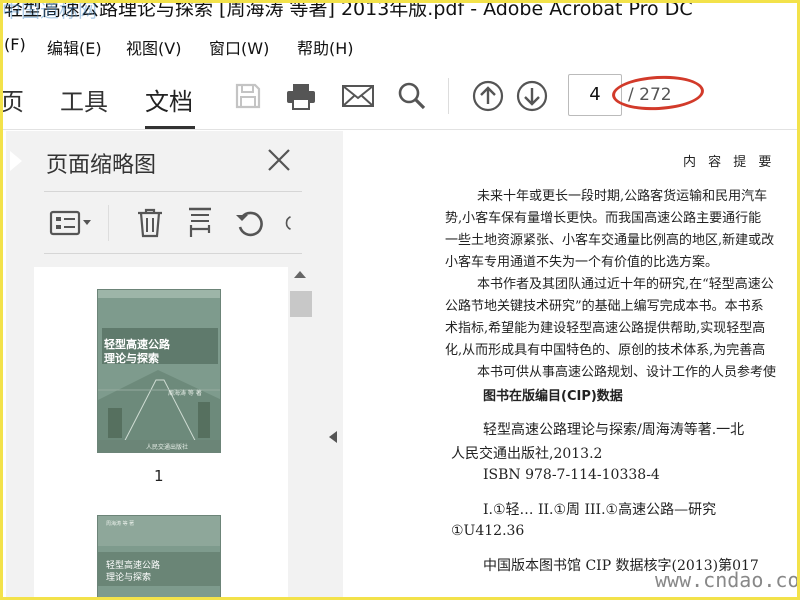  I want to click on cover-title: 轻型高速公路, so click(133, 566).